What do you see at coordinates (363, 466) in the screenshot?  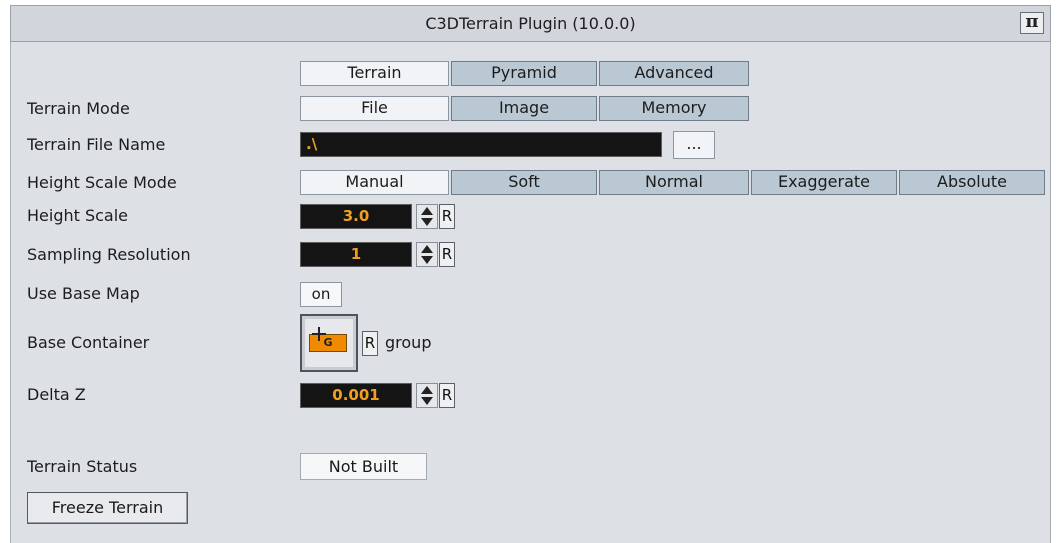 I see `terrain-status-value: Not Built` at bounding box center [363, 466].